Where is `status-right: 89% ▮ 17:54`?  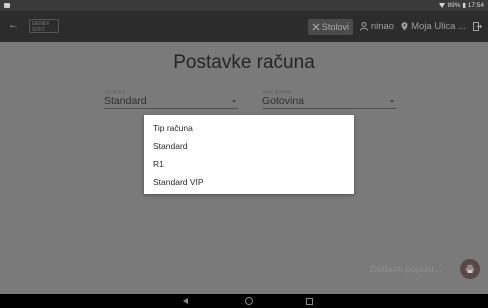
status-right: 89% ▮ 17:54 is located at coordinates (461, 5).